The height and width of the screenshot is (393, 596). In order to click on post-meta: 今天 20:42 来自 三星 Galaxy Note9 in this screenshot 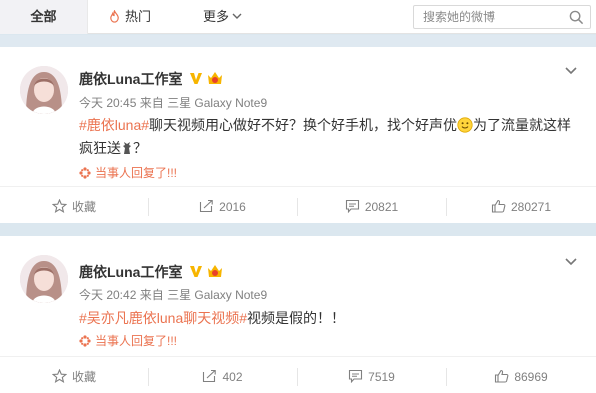, I will do `click(173, 294)`.